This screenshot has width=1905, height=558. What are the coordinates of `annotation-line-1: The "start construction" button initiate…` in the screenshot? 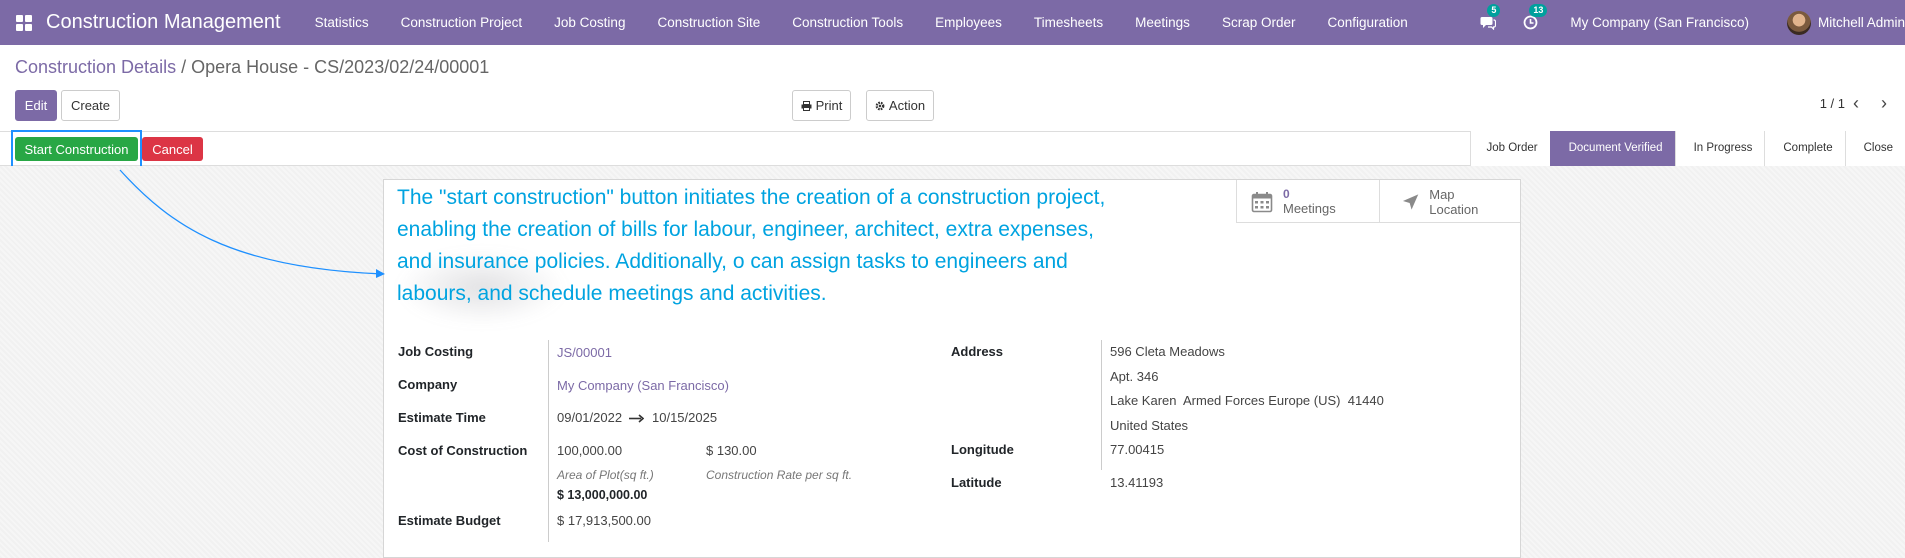 It's located at (751, 197).